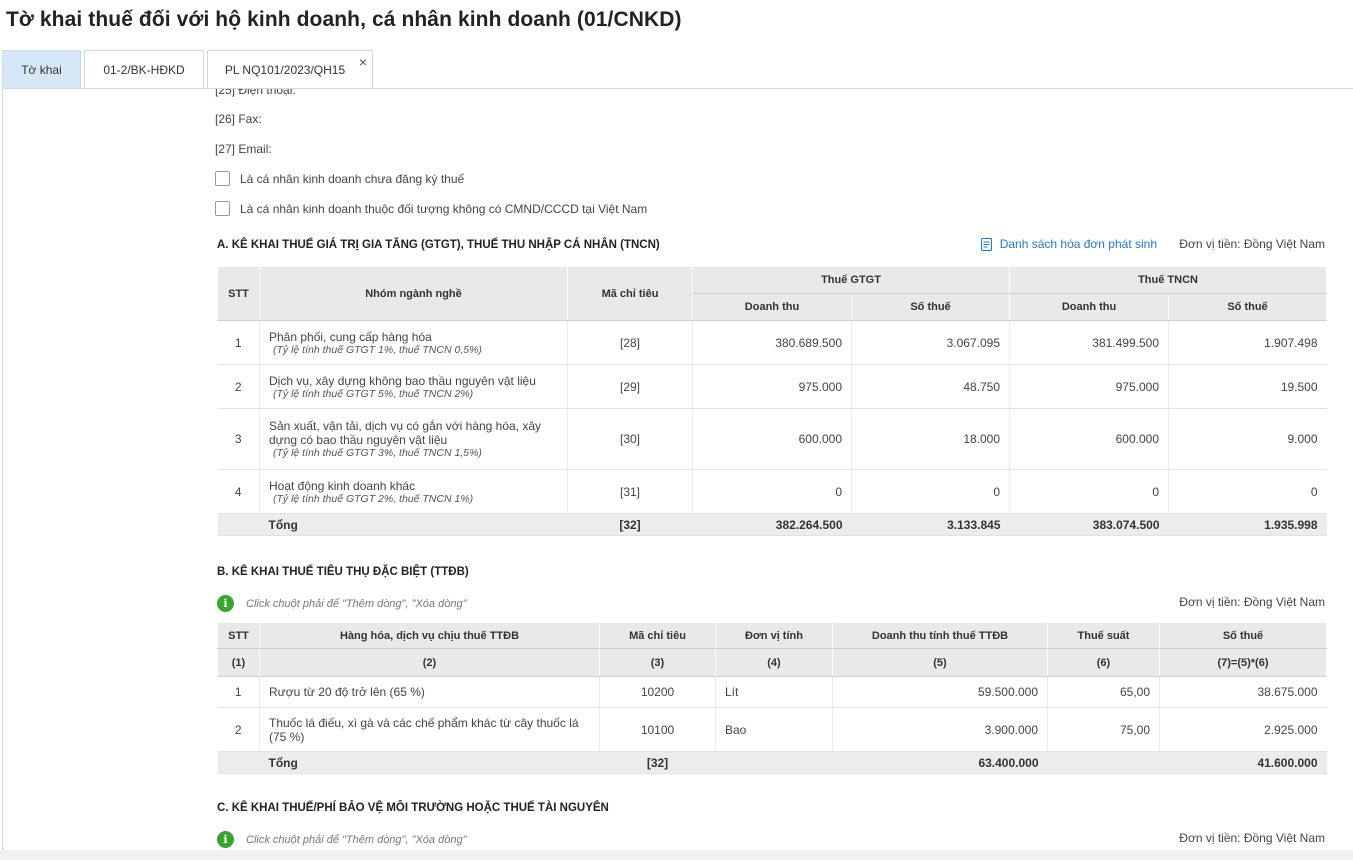  Describe the element at coordinates (1243, 692) in the screenshot. I see `tax-cell: 38.675.000` at that location.